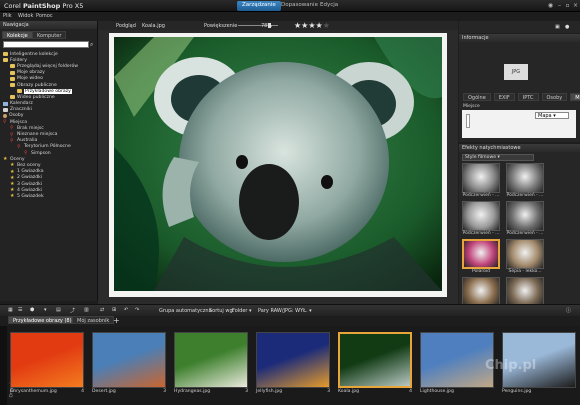 This screenshot has height=405, width=580. What do you see at coordinates (278, 25) in the screenshot?
I see `preview-toolbar: Podgląd Koala.jpg Powiększenie 78% ★★★★★` at bounding box center [278, 25].